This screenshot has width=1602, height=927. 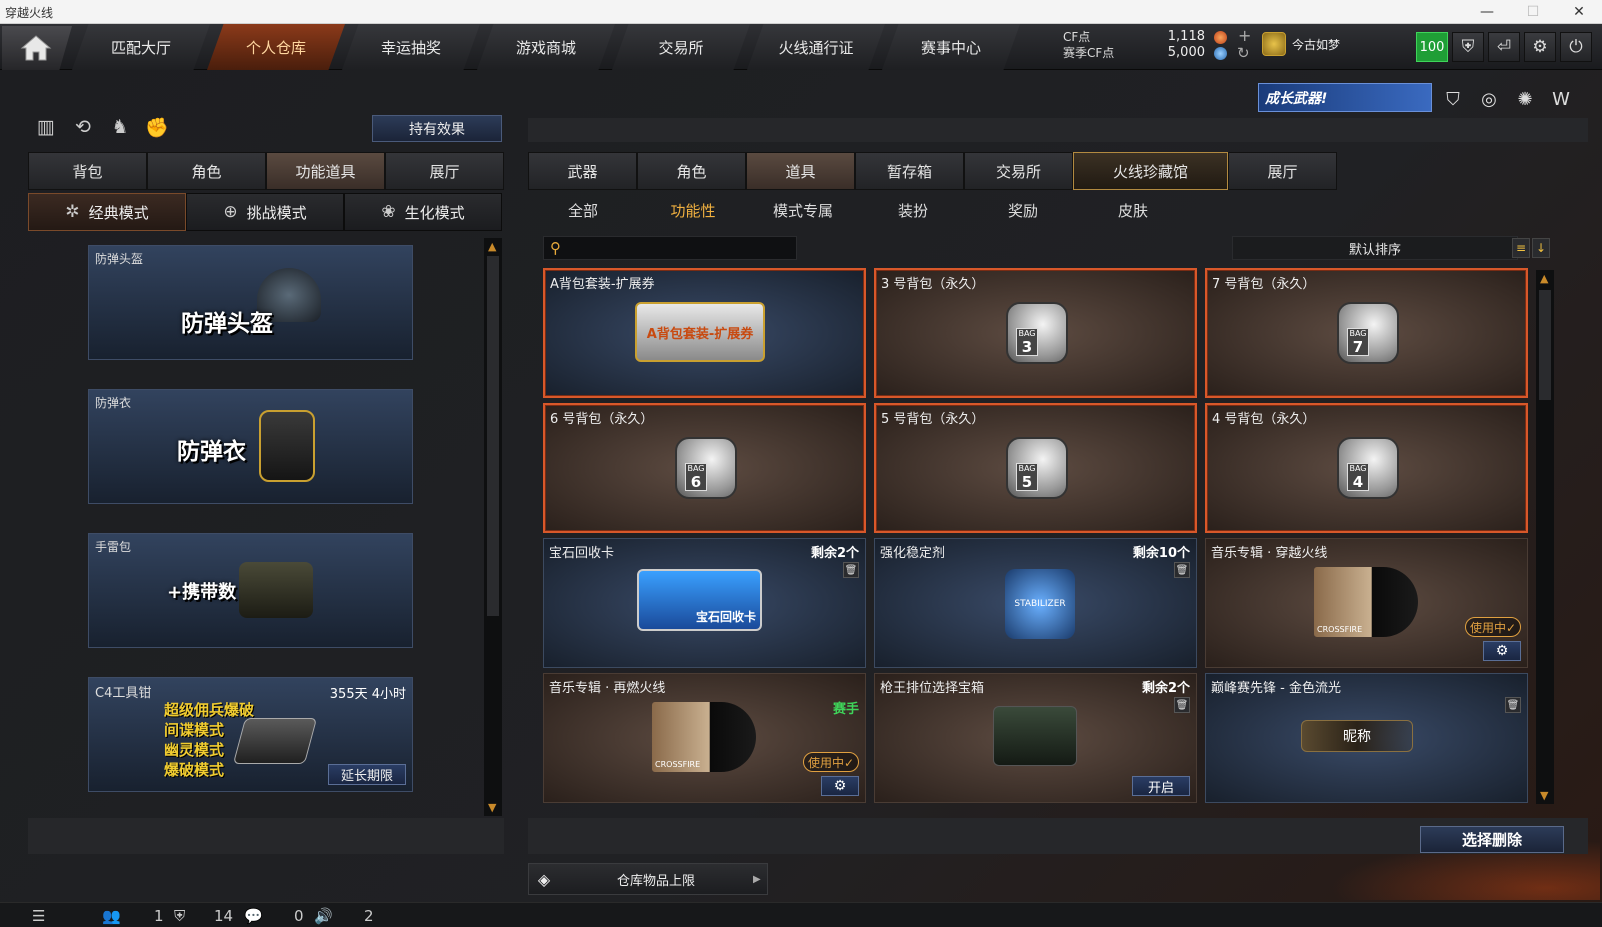 I want to click on user-info: 今古如梦, so click(x=1301, y=44).